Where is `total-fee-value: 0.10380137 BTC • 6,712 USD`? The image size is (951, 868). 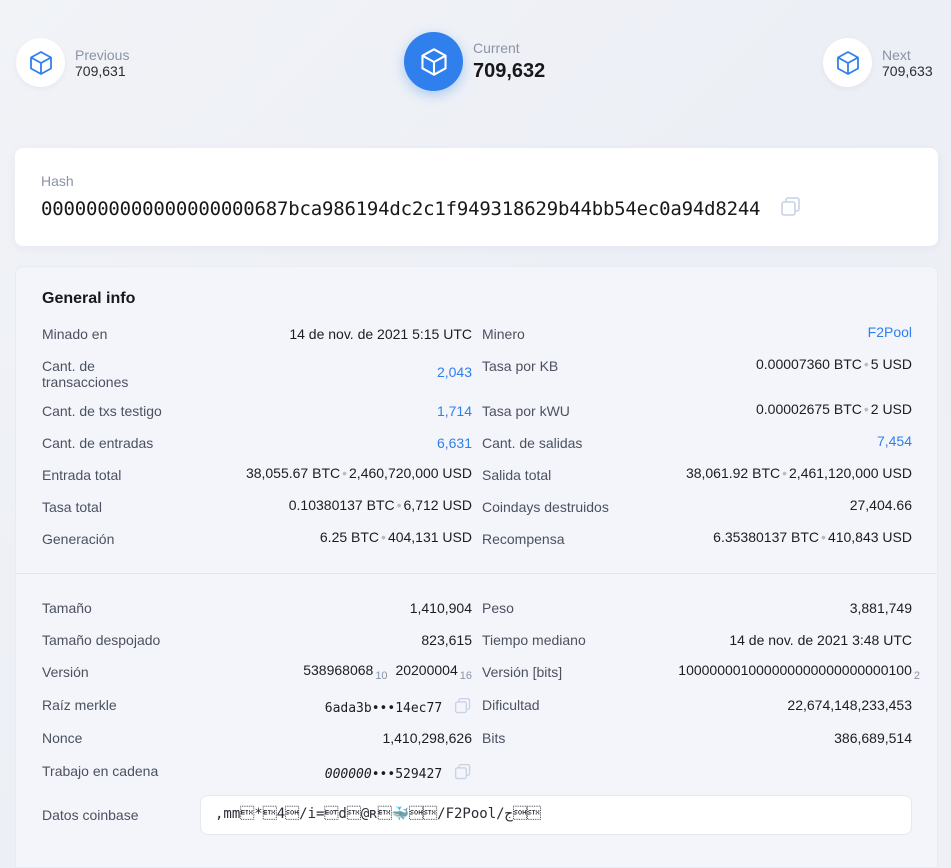 total-fee-value: 0.10380137 BTC • 6,712 USD is located at coordinates (380, 505).